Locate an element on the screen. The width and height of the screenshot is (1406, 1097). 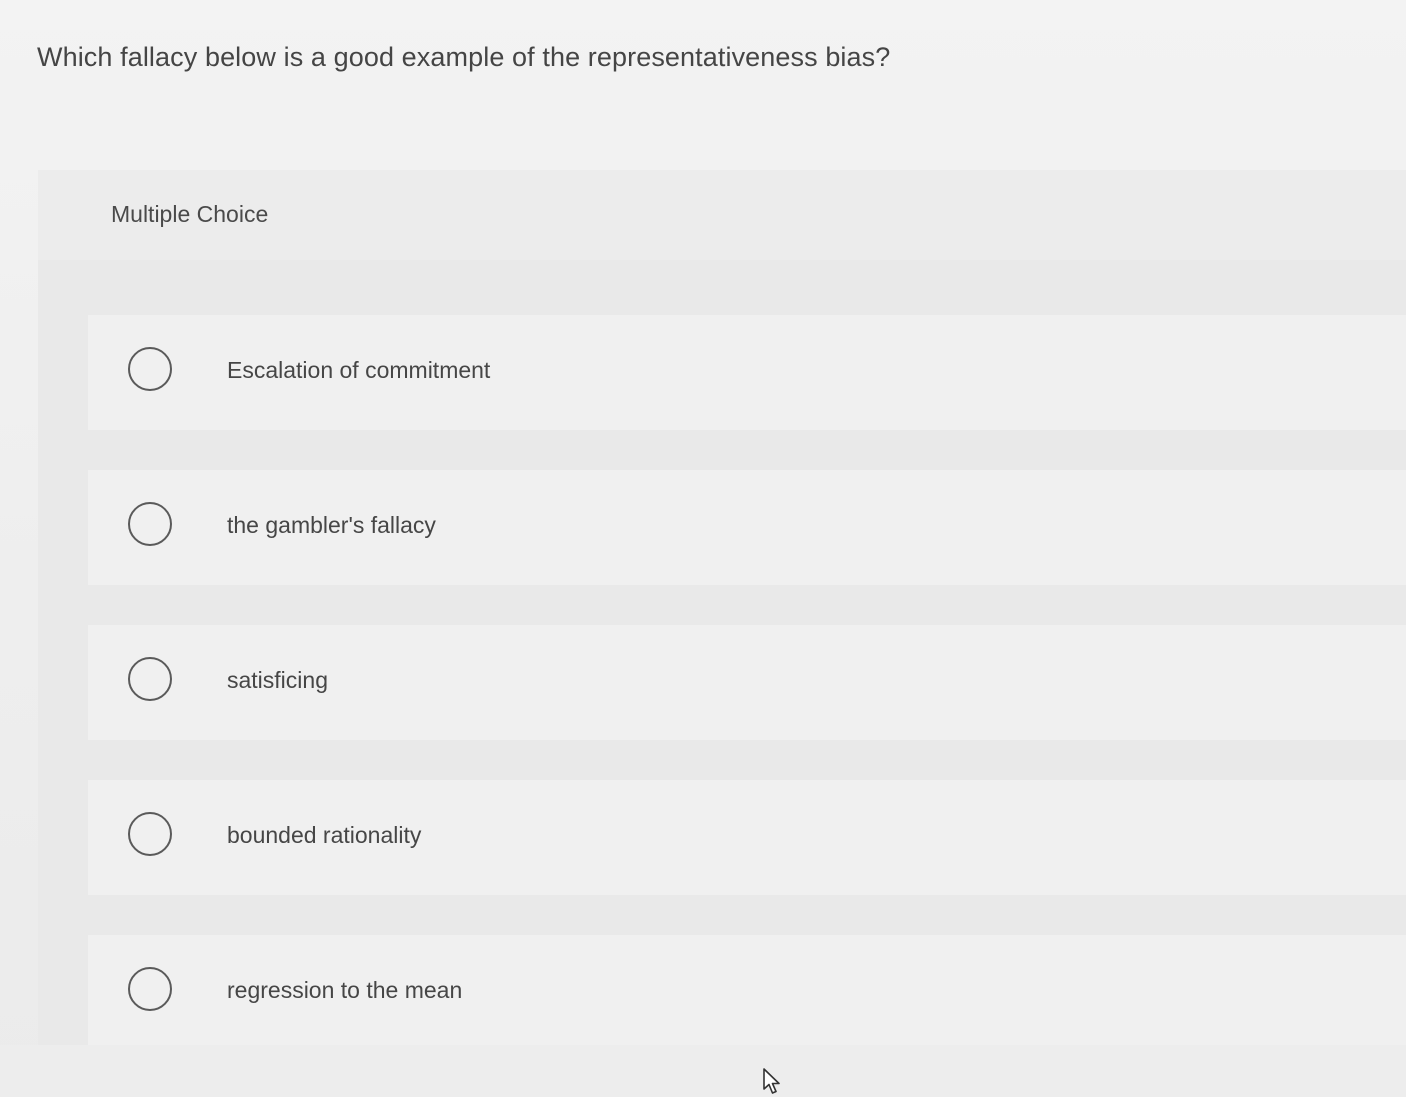
answer-option-label: regression to the mean is located at coordinates (345, 990).